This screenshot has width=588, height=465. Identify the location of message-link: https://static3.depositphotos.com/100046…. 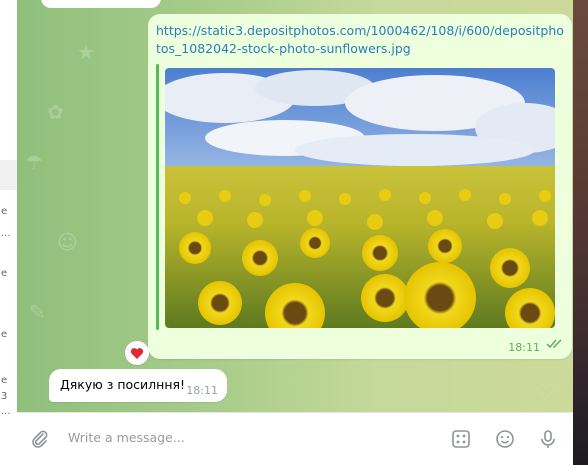
(361, 40).